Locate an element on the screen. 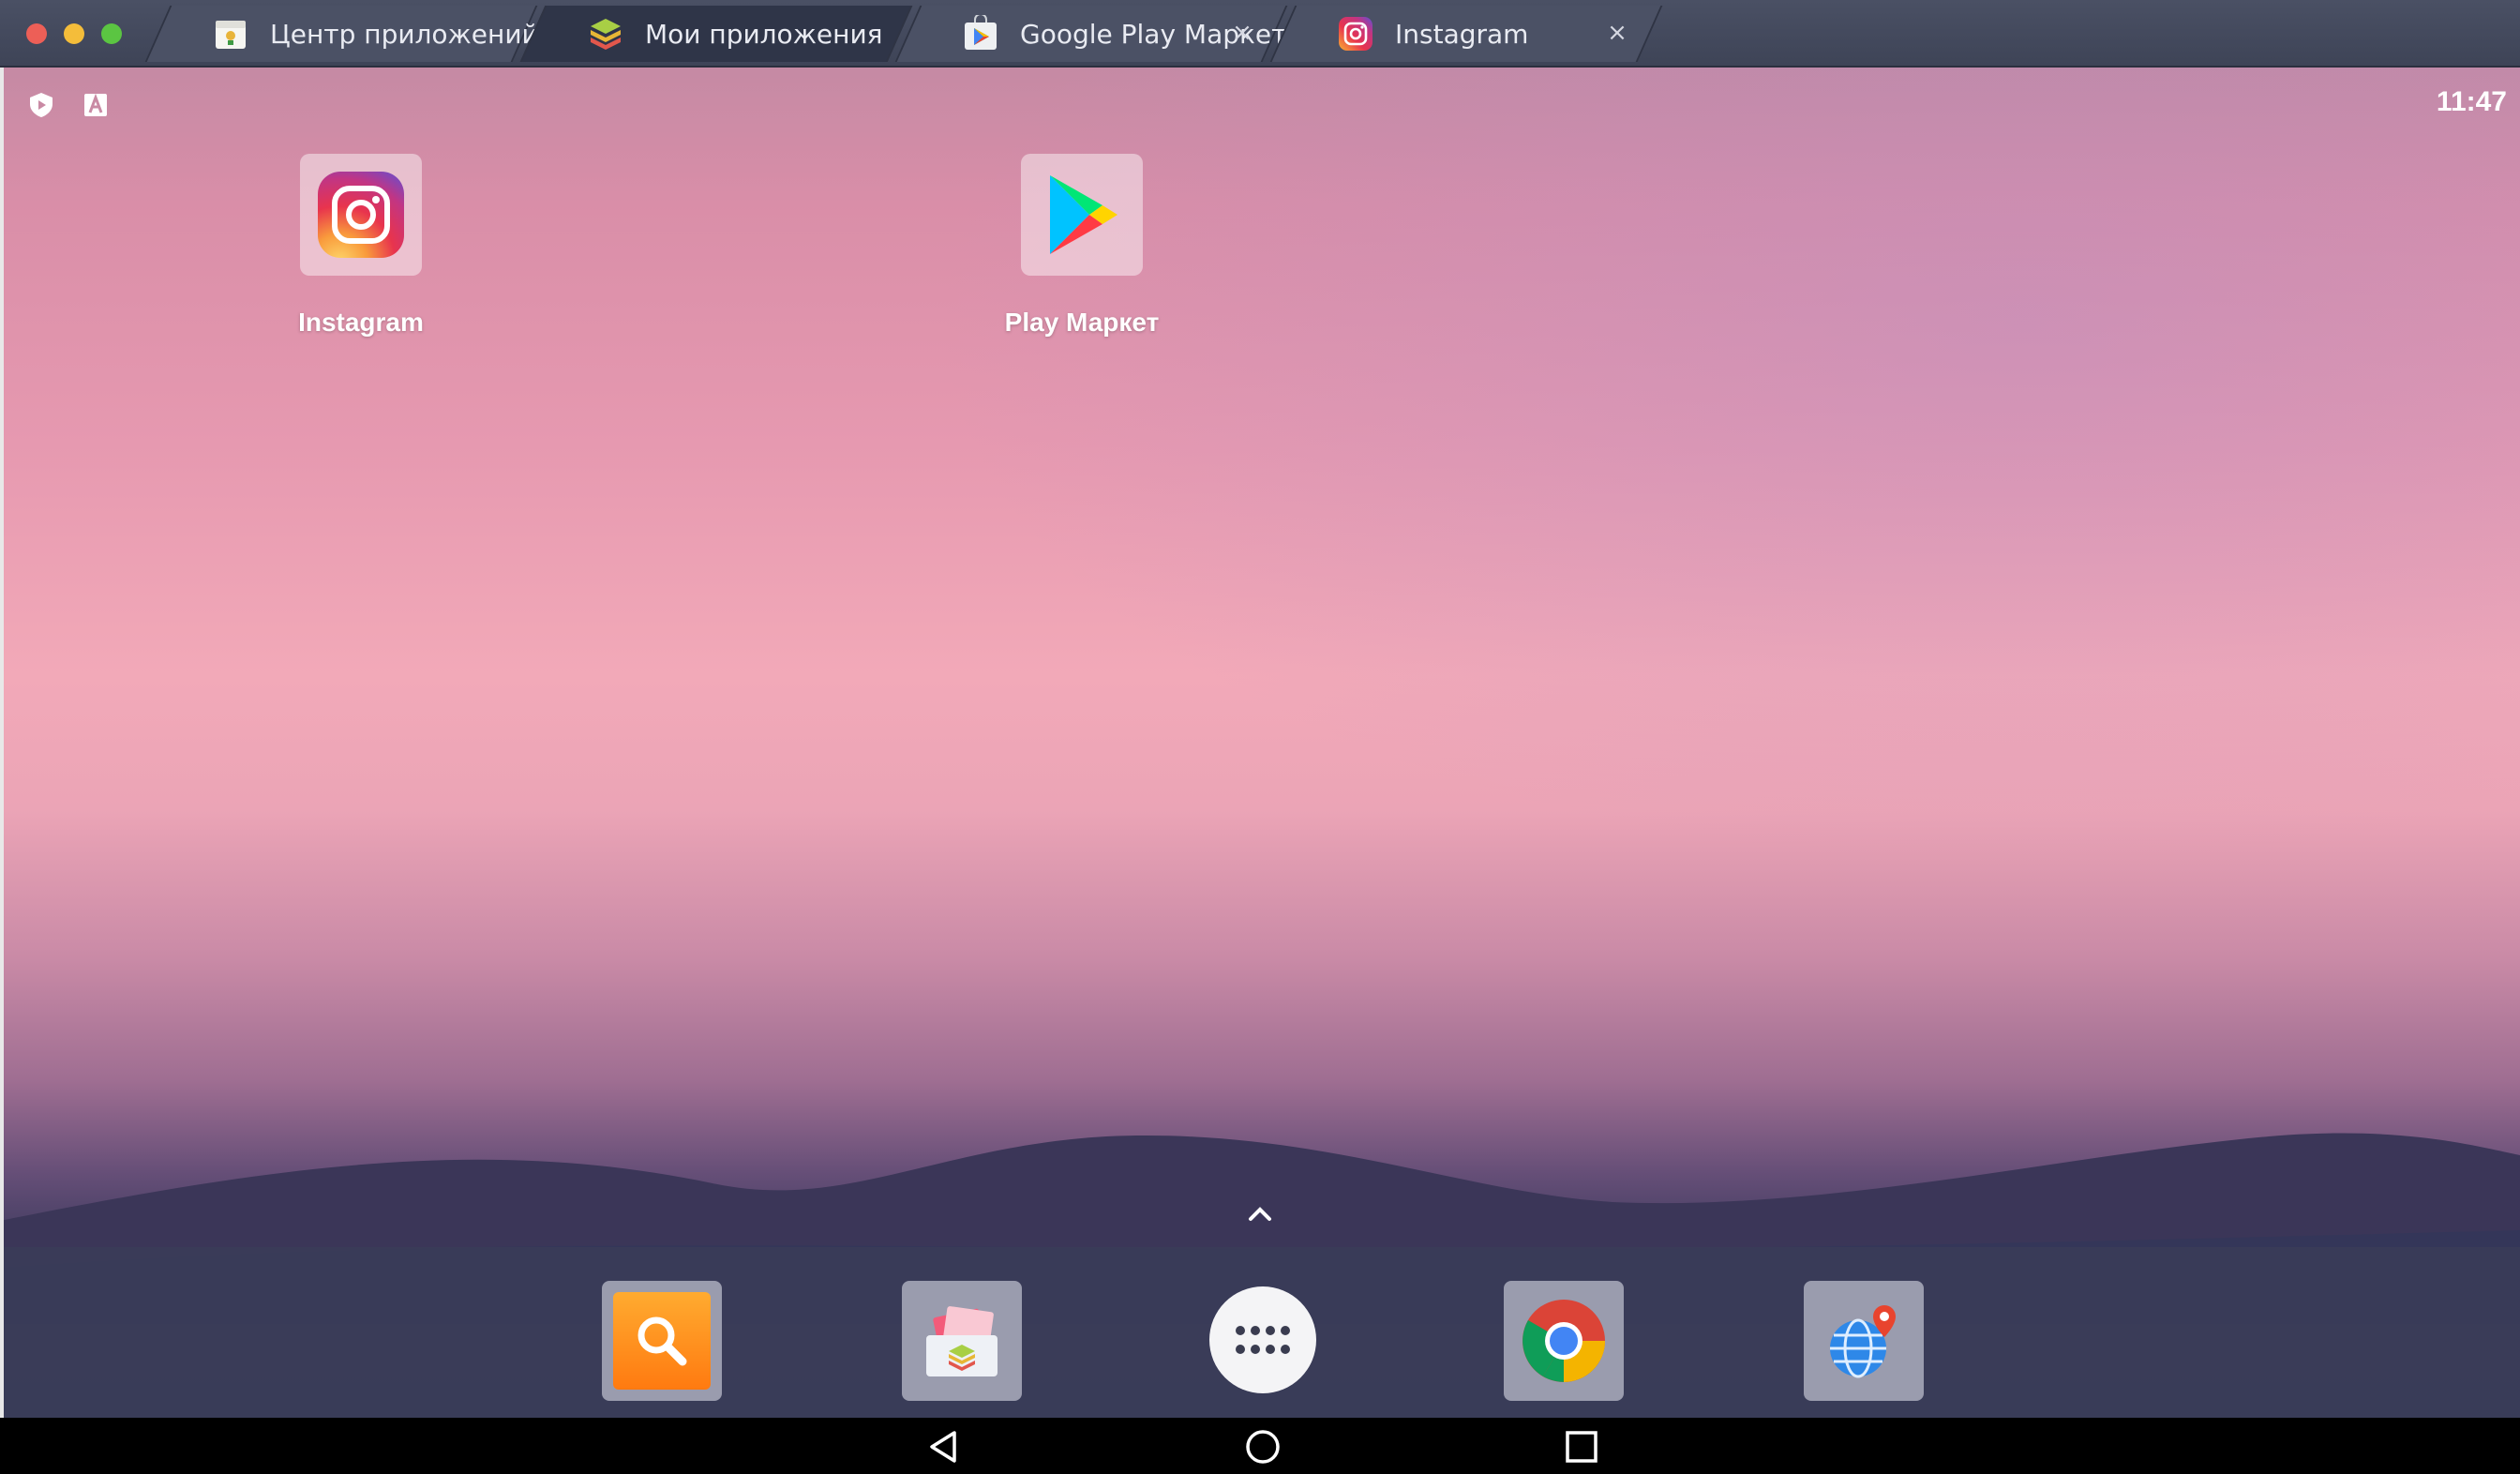 The width and height of the screenshot is (2520, 1474). dock-chrome is located at coordinates (1564, 1341).